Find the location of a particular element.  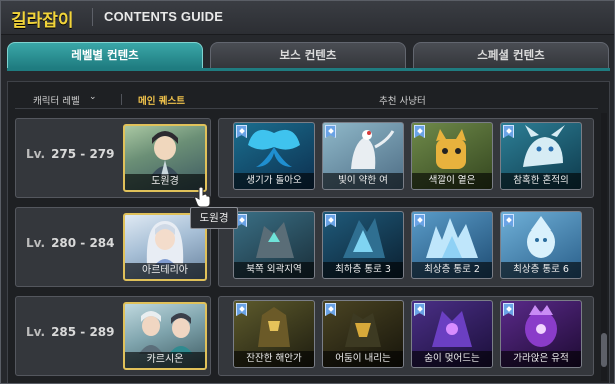

recommended-hunt-header: 추천 사냥터 is located at coordinates (402, 101).